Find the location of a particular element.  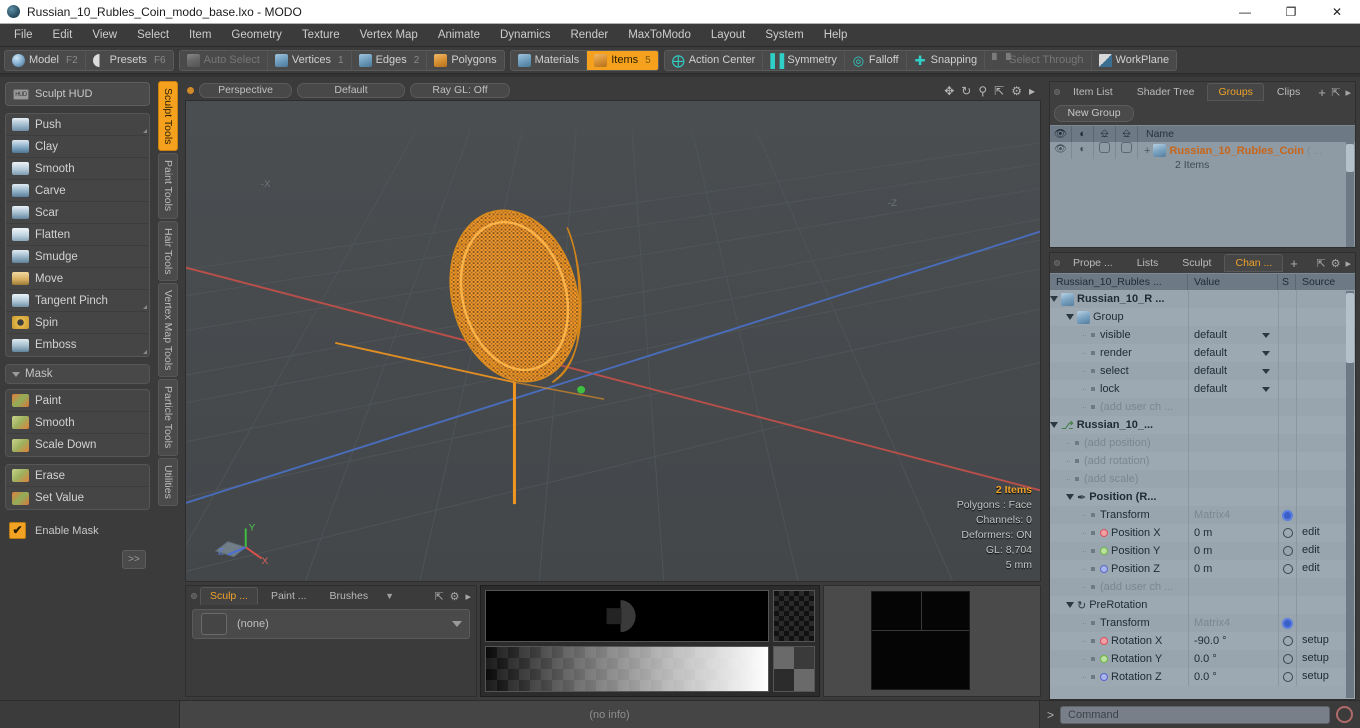

menu-item-system: System is located at coordinates (784, 35).